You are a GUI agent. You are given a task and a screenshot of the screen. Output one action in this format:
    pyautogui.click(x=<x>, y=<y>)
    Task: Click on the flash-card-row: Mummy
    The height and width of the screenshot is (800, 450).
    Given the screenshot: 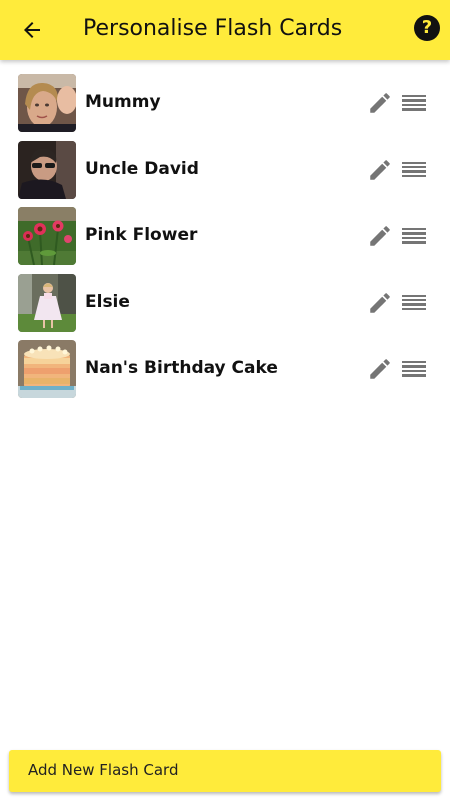 What is the action you would take?
    pyautogui.click(x=225, y=103)
    